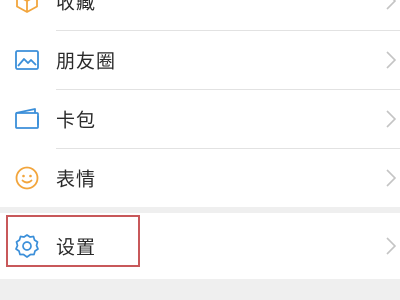  What do you see at coordinates (76, 120) in the screenshot?
I see `menu-item-label: 卡包` at bounding box center [76, 120].